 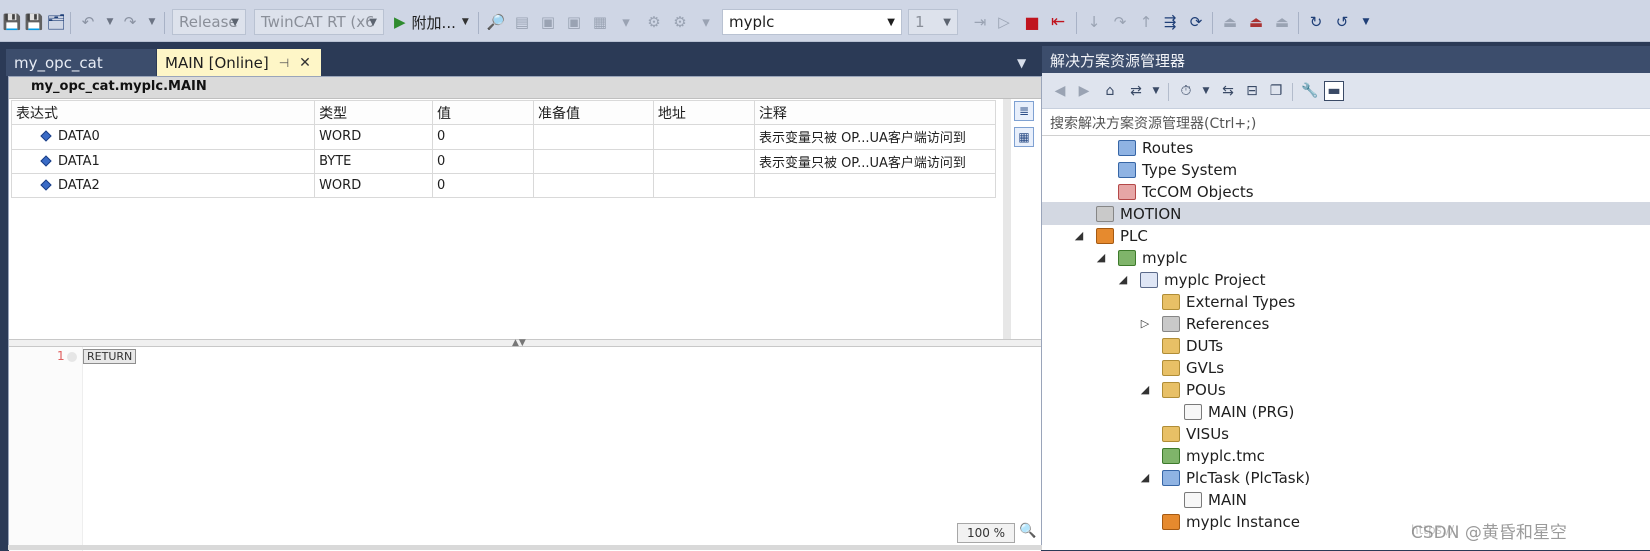 I want to click on step-into-icon: ↓, so click(x=1094, y=22).